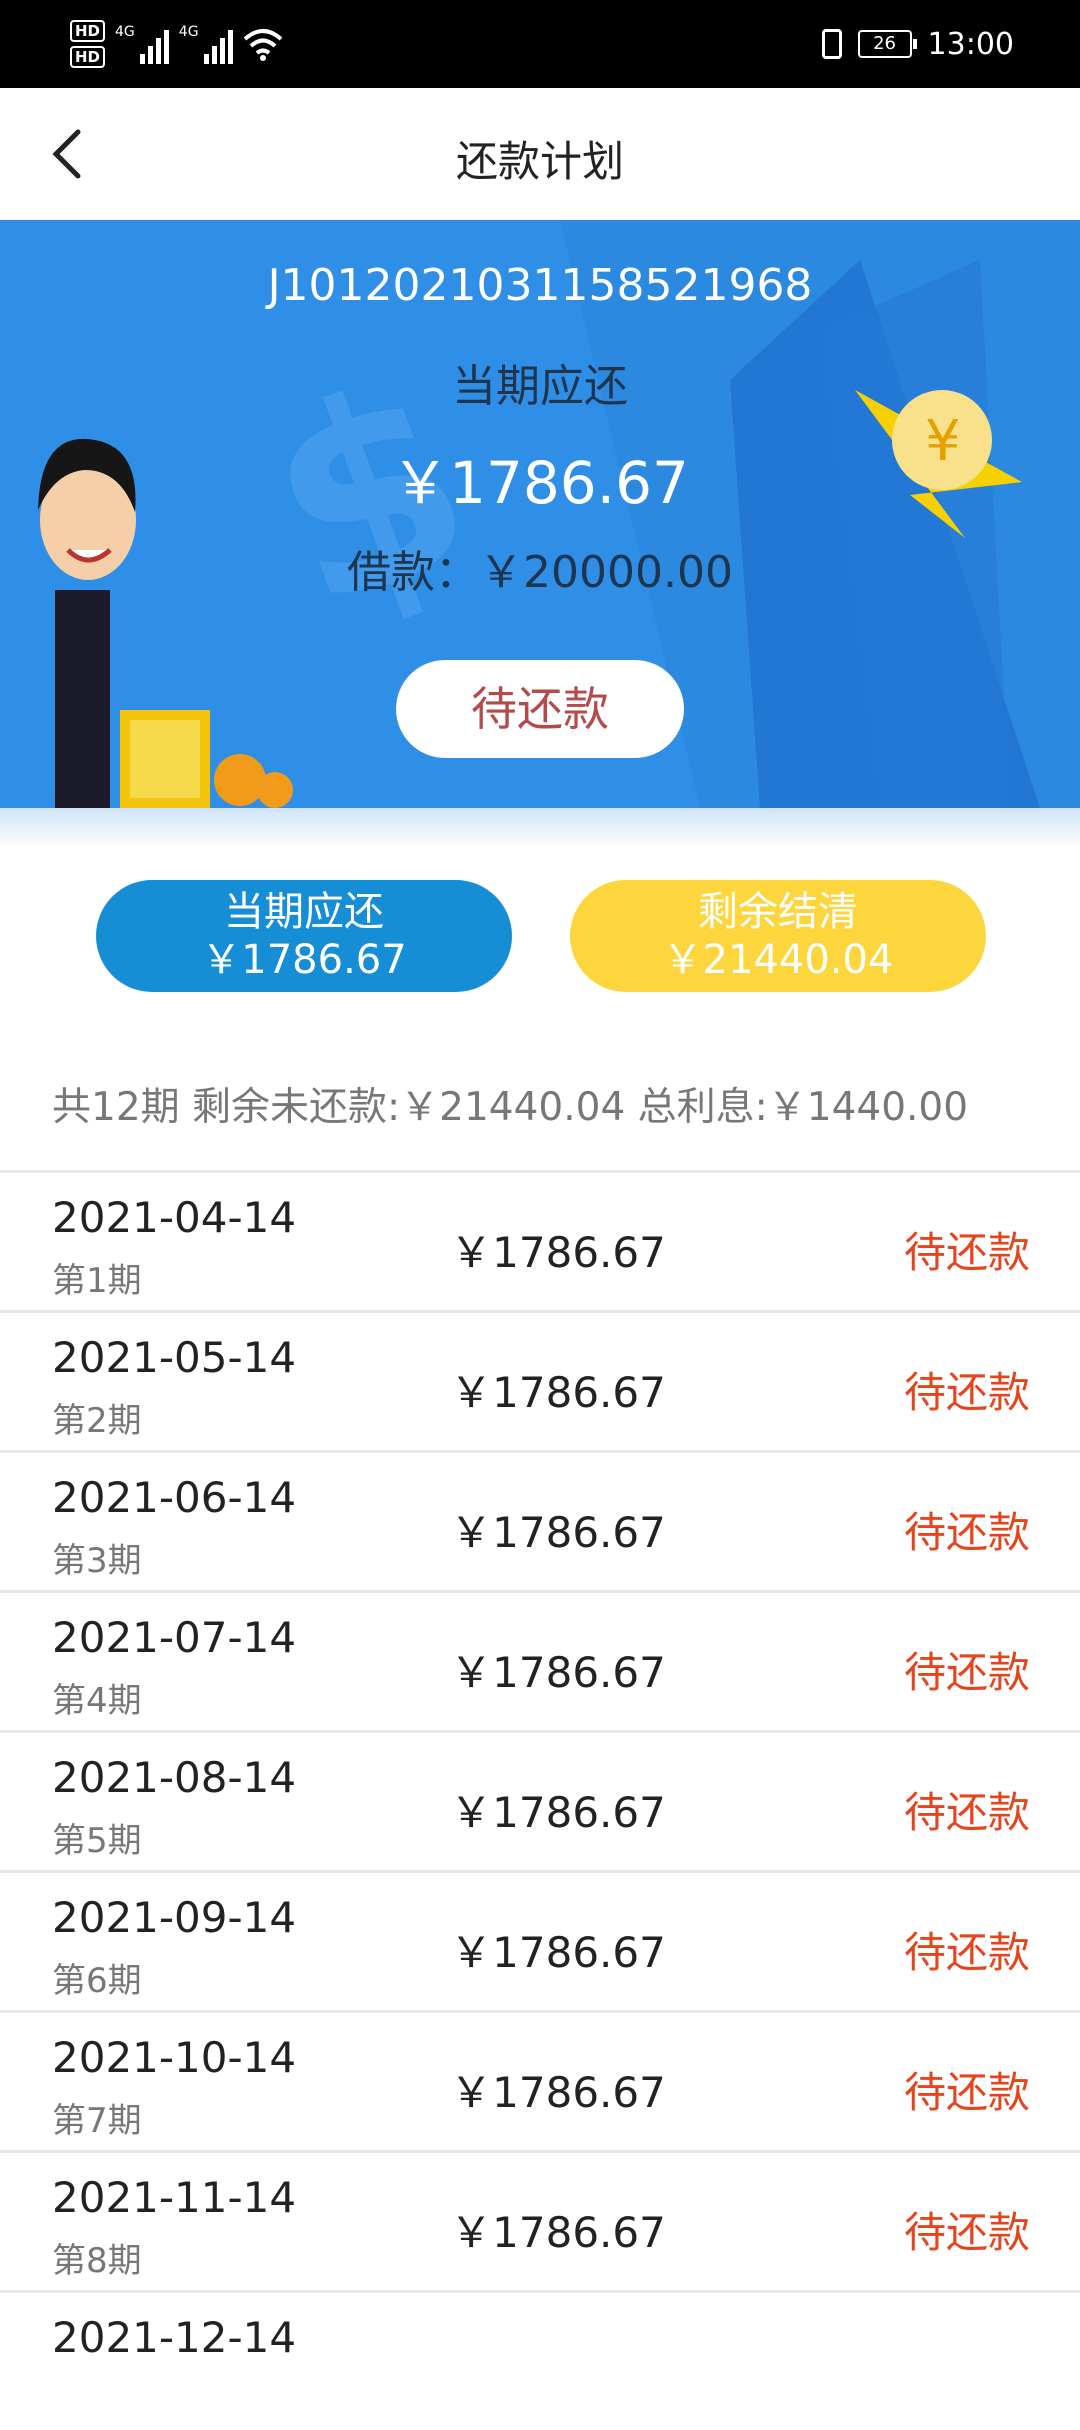  I want to click on current-due-button-label: 当期应还, so click(304, 912).